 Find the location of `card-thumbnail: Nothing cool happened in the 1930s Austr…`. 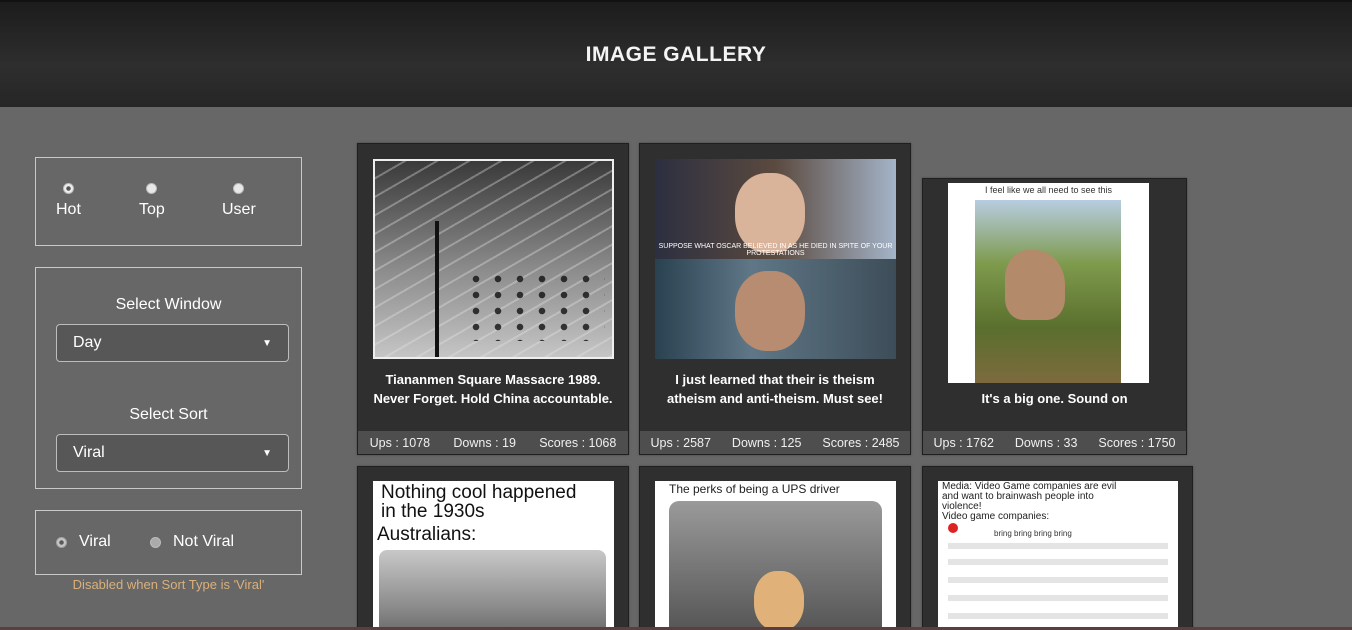

card-thumbnail: Nothing cool happened in the 1930s Austr… is located at coordinates (493, 555).